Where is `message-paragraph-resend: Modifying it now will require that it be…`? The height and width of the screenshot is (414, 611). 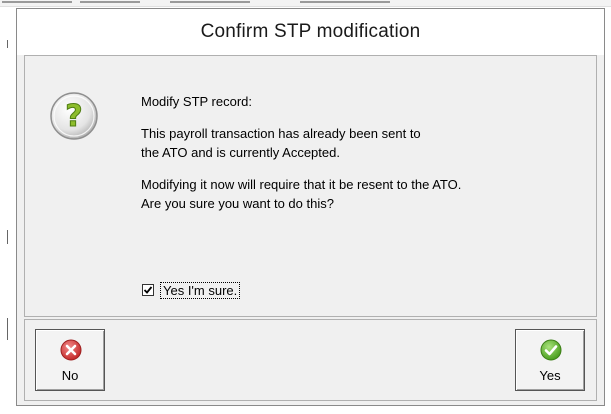
message-paragraph-resend: Modifying it now will require that it be… is located at coordinates (301, 184).